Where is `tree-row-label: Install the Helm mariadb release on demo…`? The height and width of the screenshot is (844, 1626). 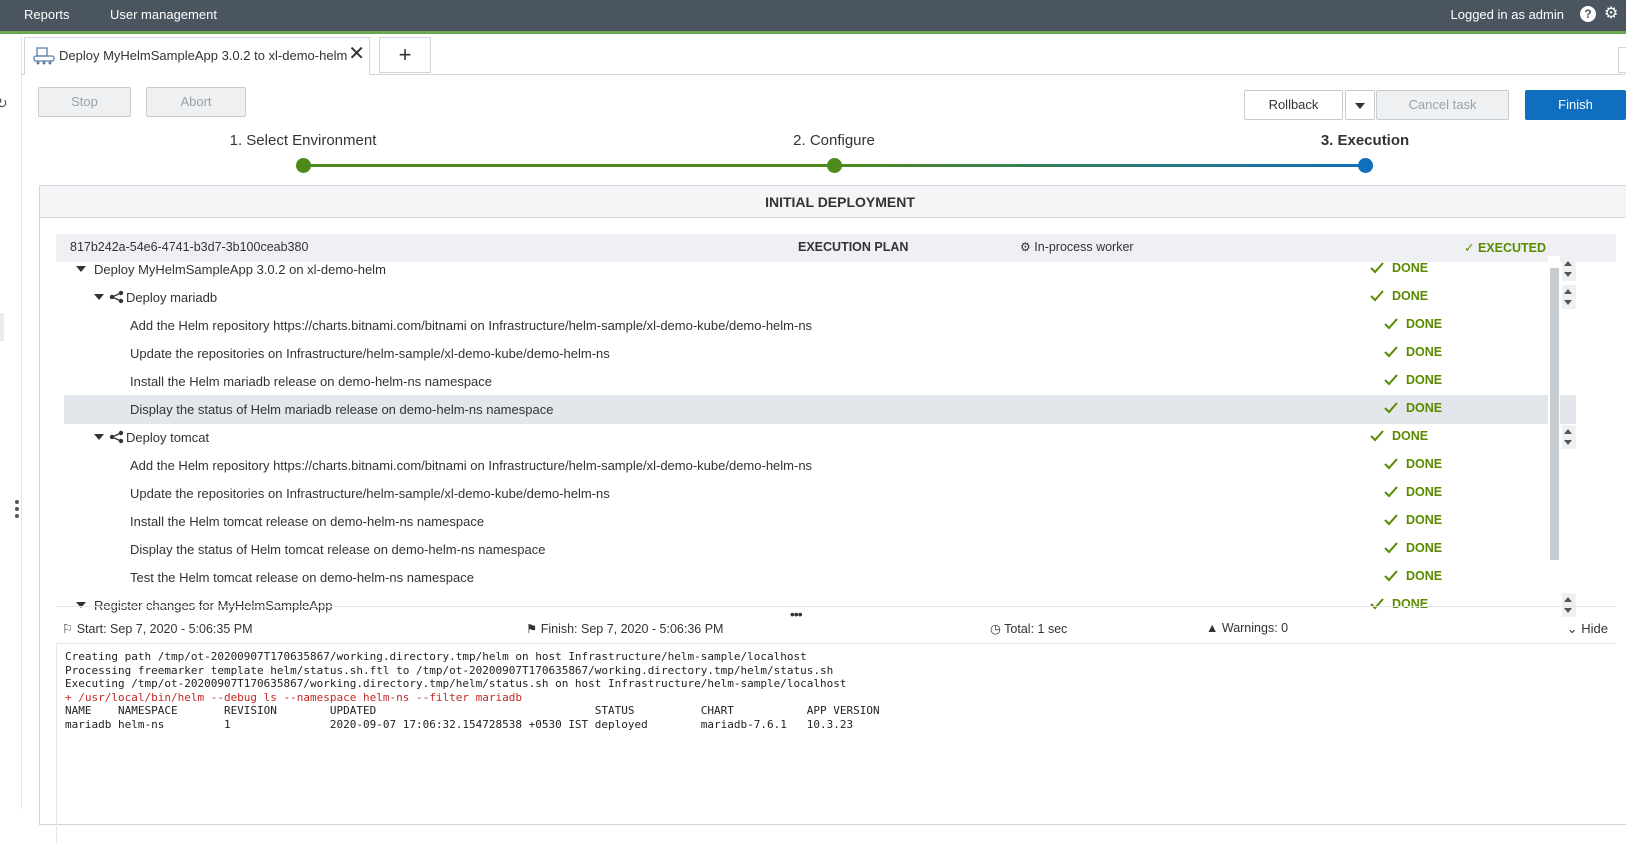 tree-row-label: Install the Helm mariadb release on demo… is located at coordinates (311, 381).